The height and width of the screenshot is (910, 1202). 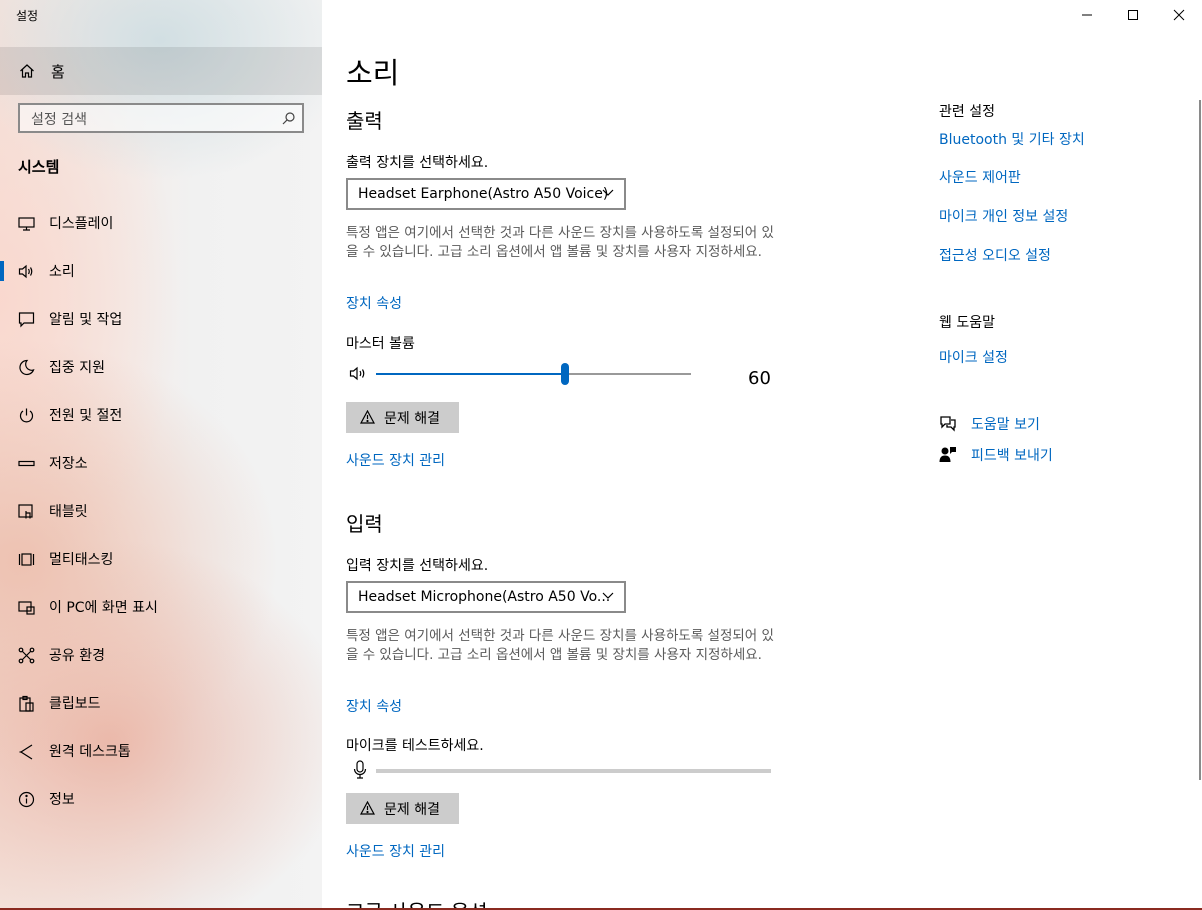 I want to click on sidebar-item-label: 클립보드, so click(x=75, y=704).